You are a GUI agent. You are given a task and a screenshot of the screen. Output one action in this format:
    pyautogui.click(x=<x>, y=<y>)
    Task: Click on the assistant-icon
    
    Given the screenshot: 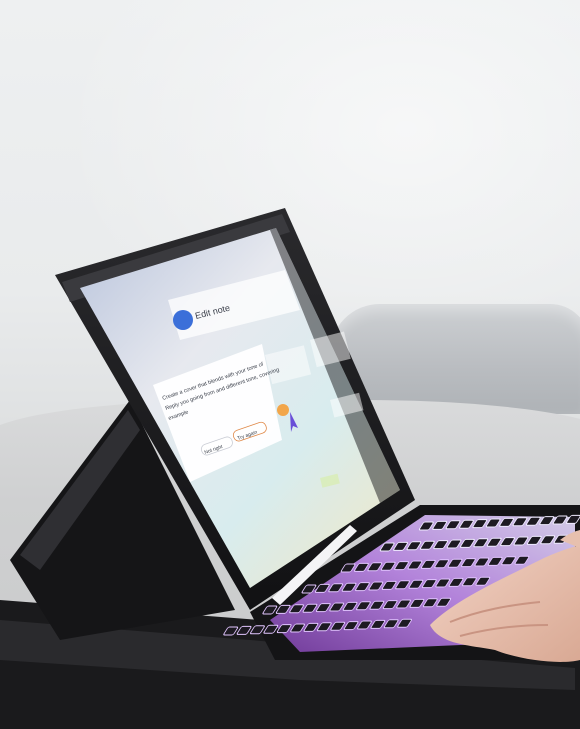 What is the action you would take?
    pyautogui.click(x=283, y=410)
    